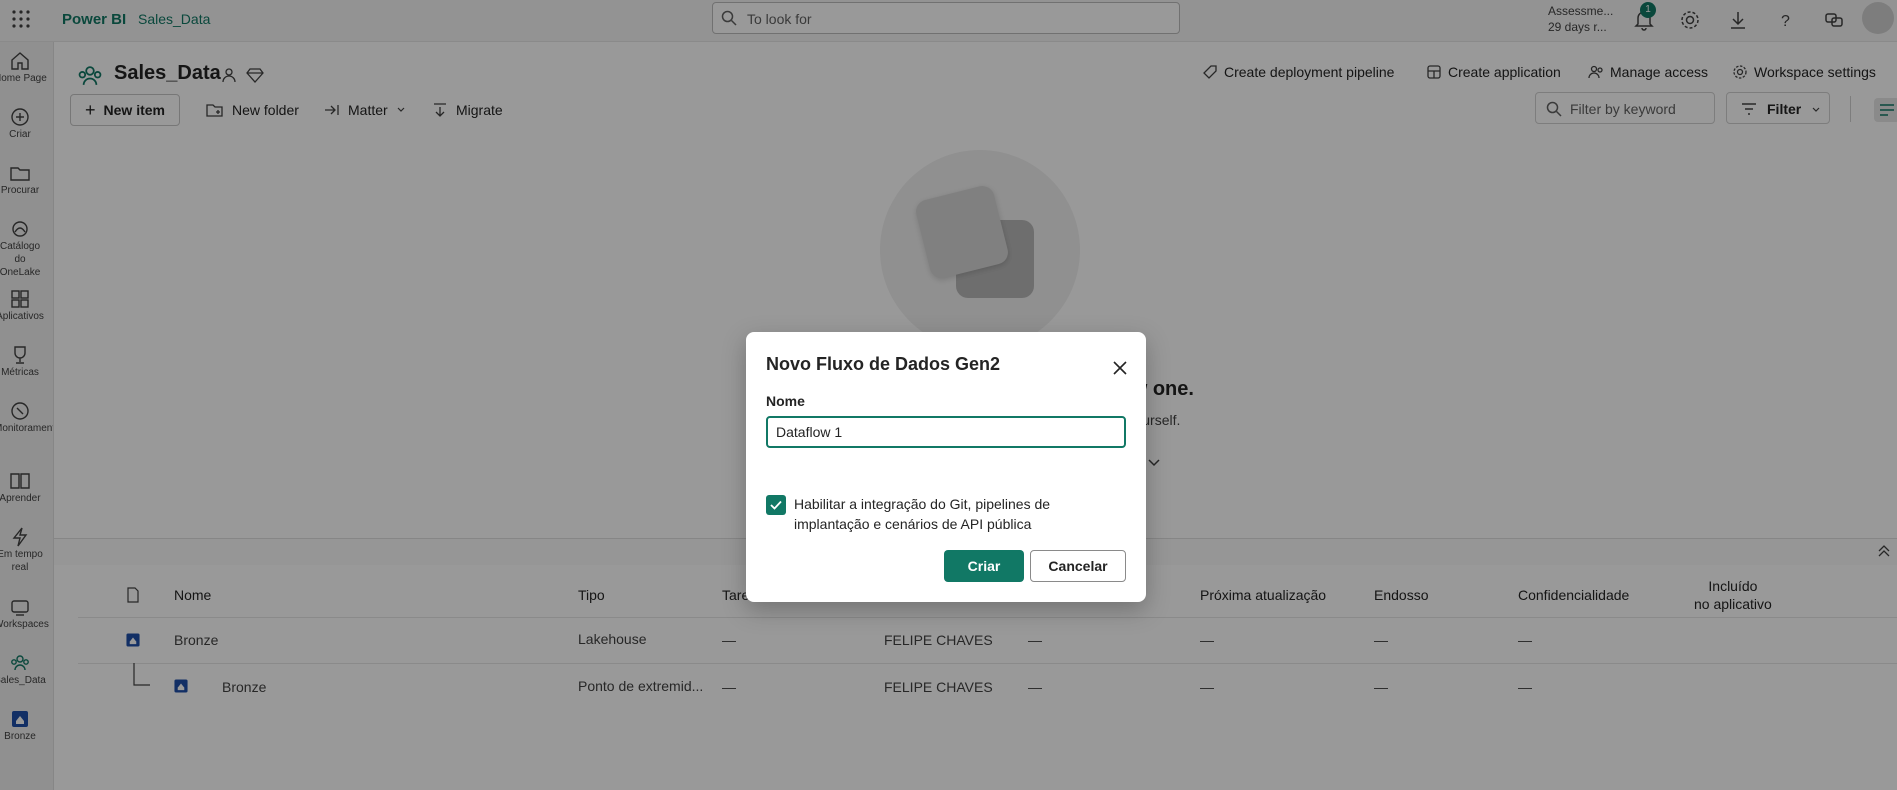  I want to click on checkmark-icon, so click(776, 505).